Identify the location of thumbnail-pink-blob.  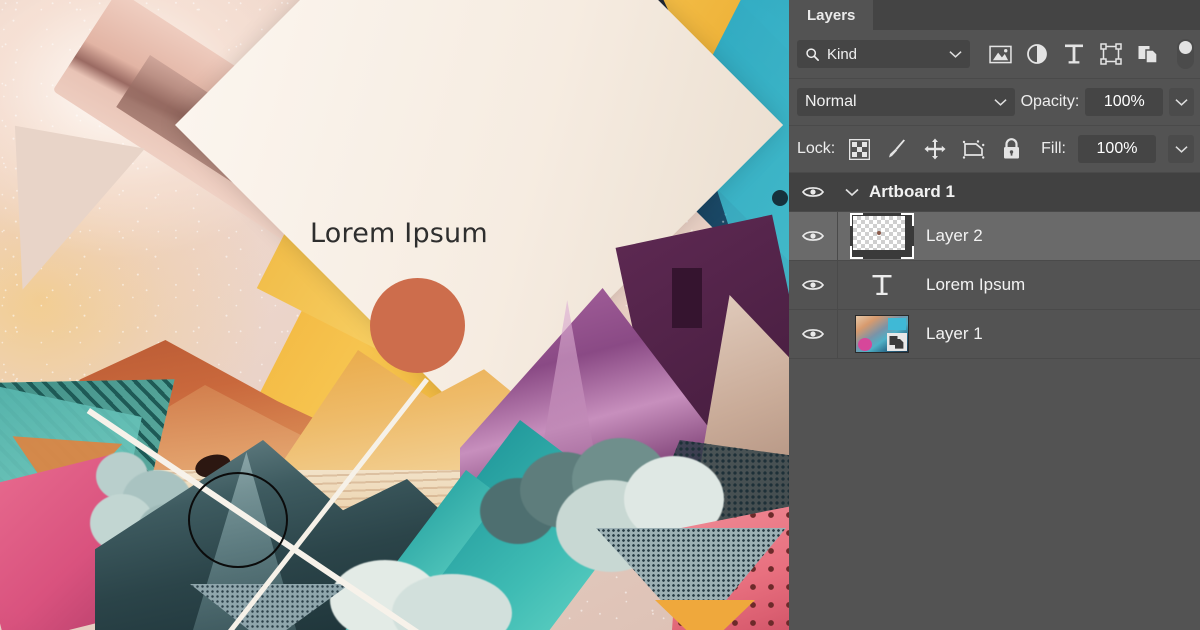
(865, 344).